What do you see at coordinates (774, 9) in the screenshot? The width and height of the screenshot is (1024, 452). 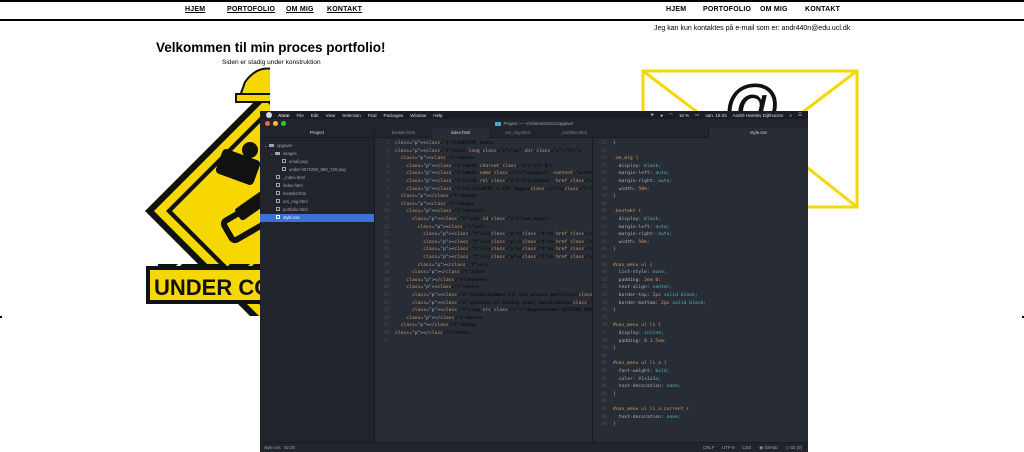 I see `nav-om-mig-link-right: OM MIG` at bounding box center [774, 9].